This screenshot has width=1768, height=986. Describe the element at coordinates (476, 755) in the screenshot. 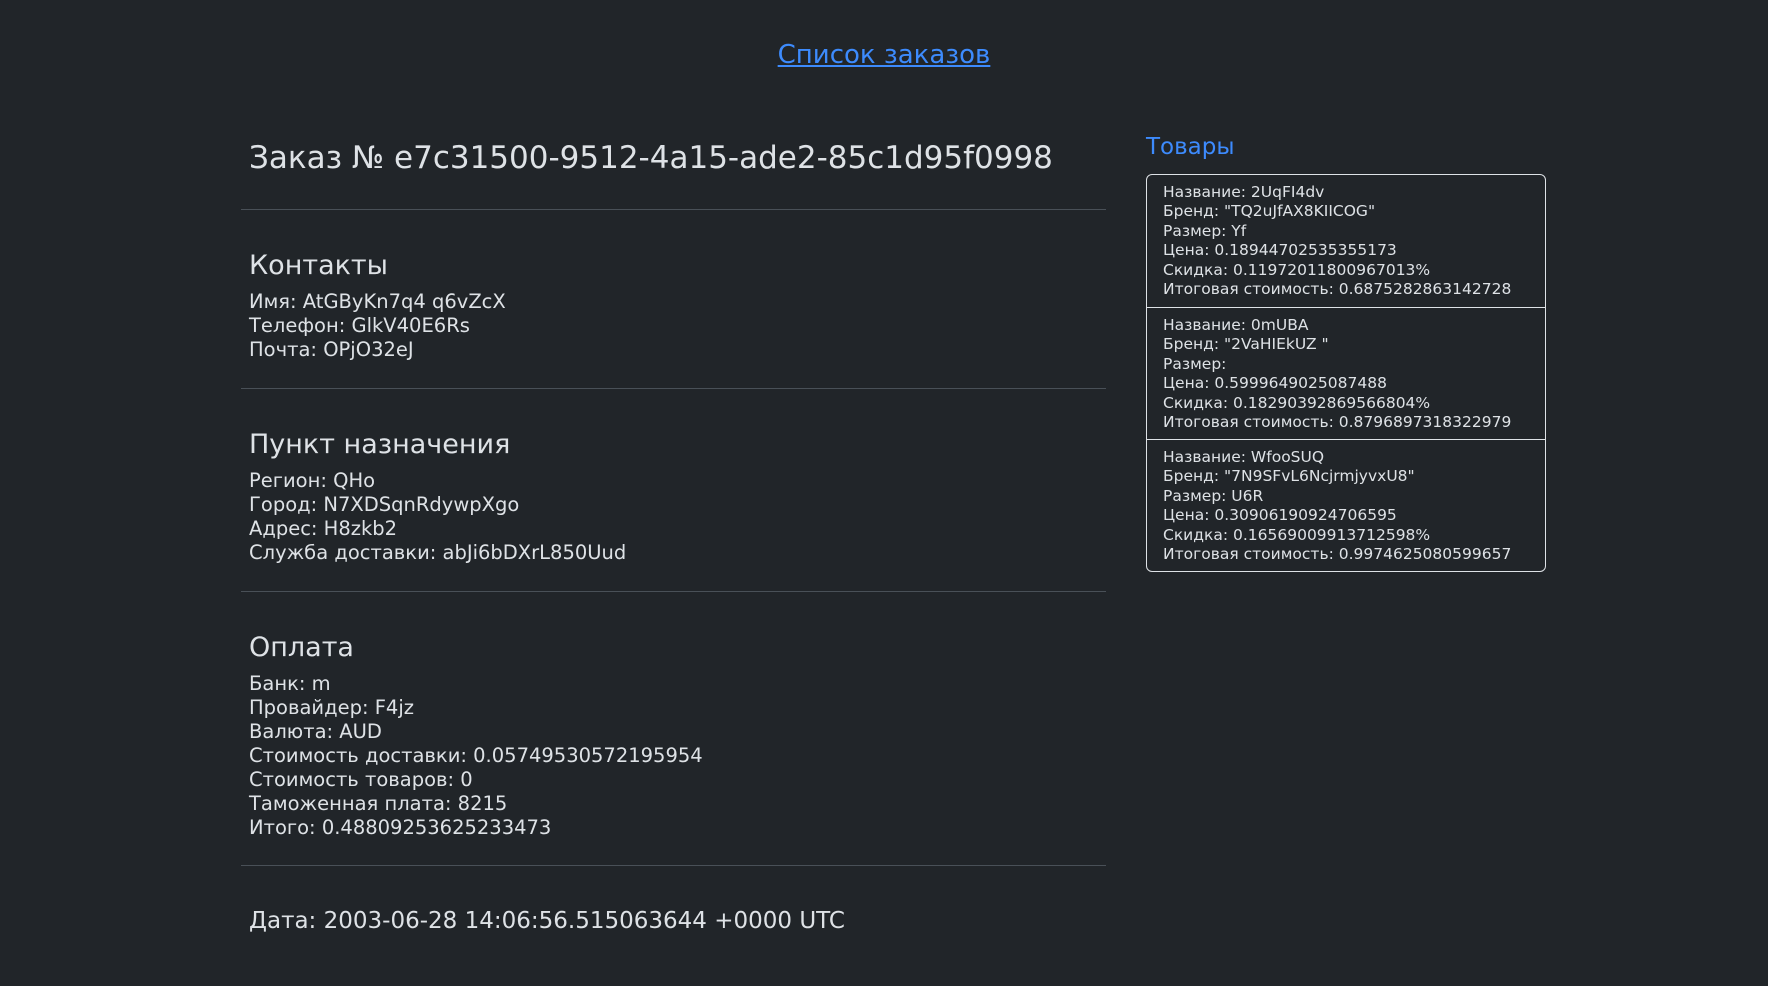

I see `payment-delivery-cost: Стоимость доставки: 0.05749530572195954` at that location.